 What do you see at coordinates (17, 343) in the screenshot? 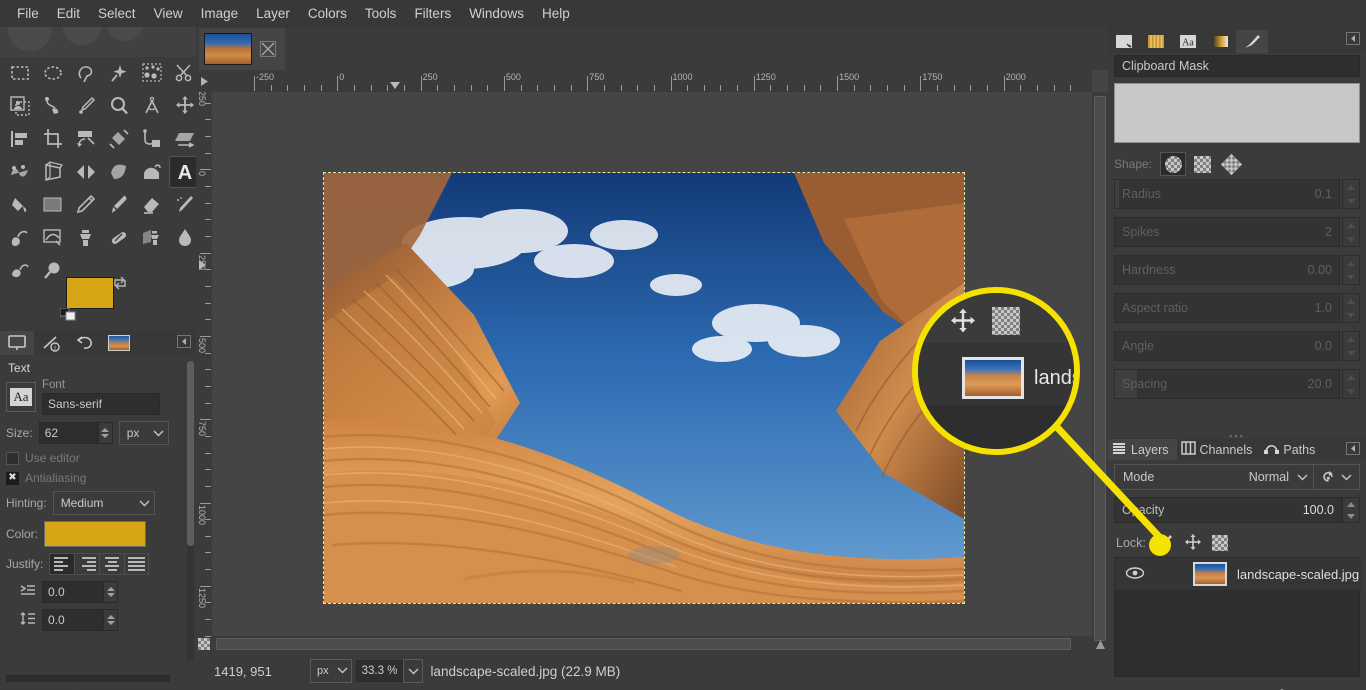
I see `tab-tool-options` at bounding box center [17, 343].